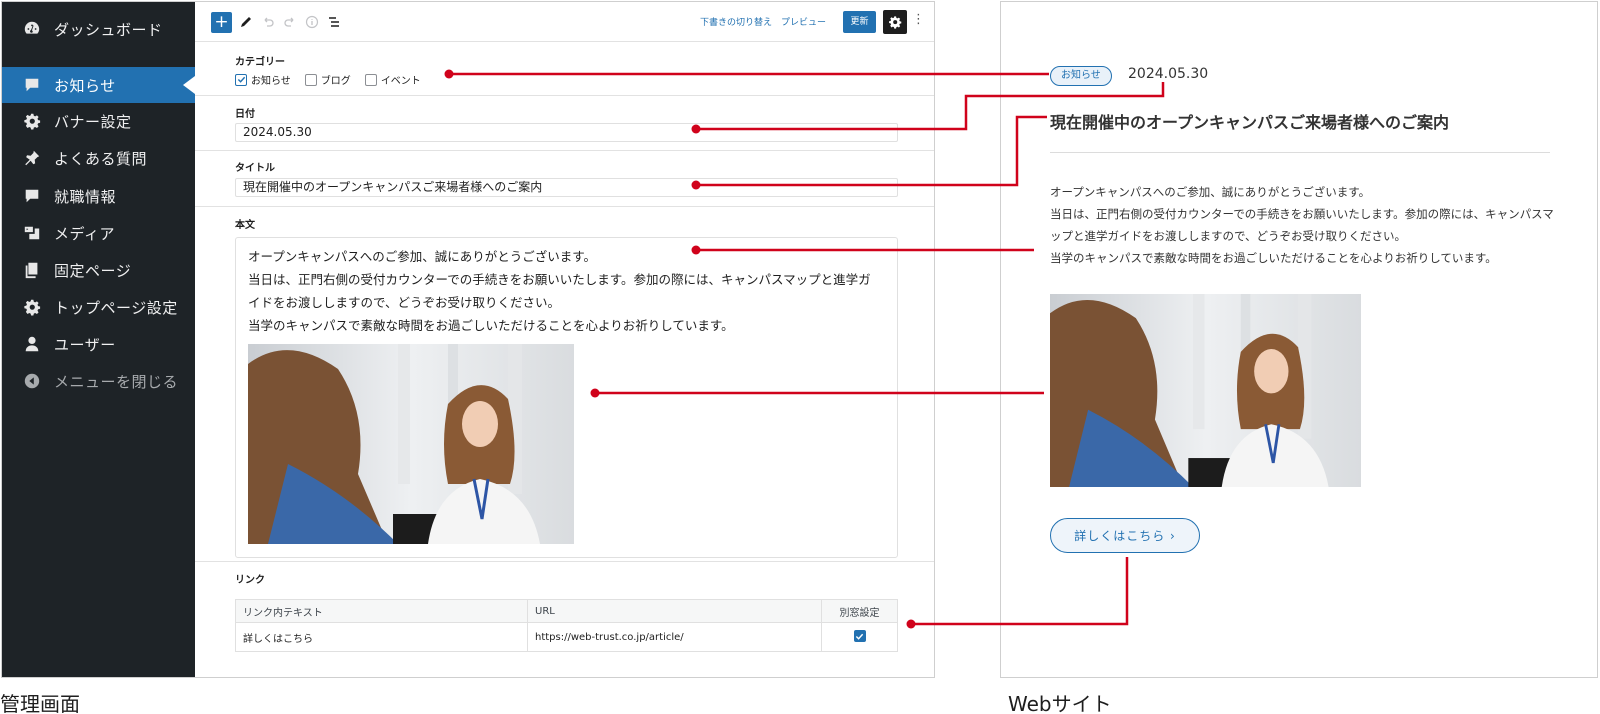  Describe the element at coordinates (101, 158) in the screenshot. I see `sidebar-item-label: よくある質問` at that location.